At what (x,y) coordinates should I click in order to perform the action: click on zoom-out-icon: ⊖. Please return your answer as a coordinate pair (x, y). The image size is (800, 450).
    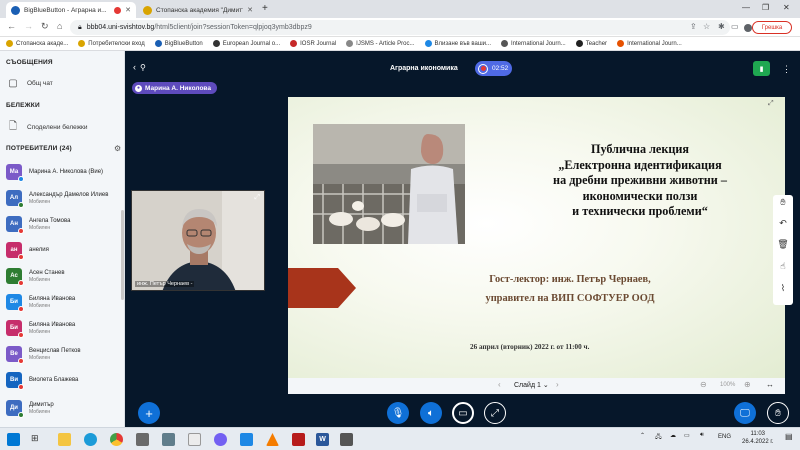
    Looking at the image, I should click on (703, 384).